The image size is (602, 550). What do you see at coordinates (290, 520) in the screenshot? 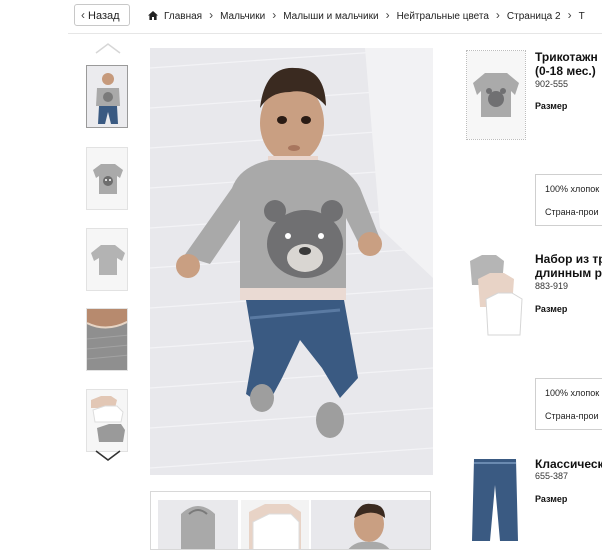
I see `outfit-image-strip` at bounding box center [290, 520].